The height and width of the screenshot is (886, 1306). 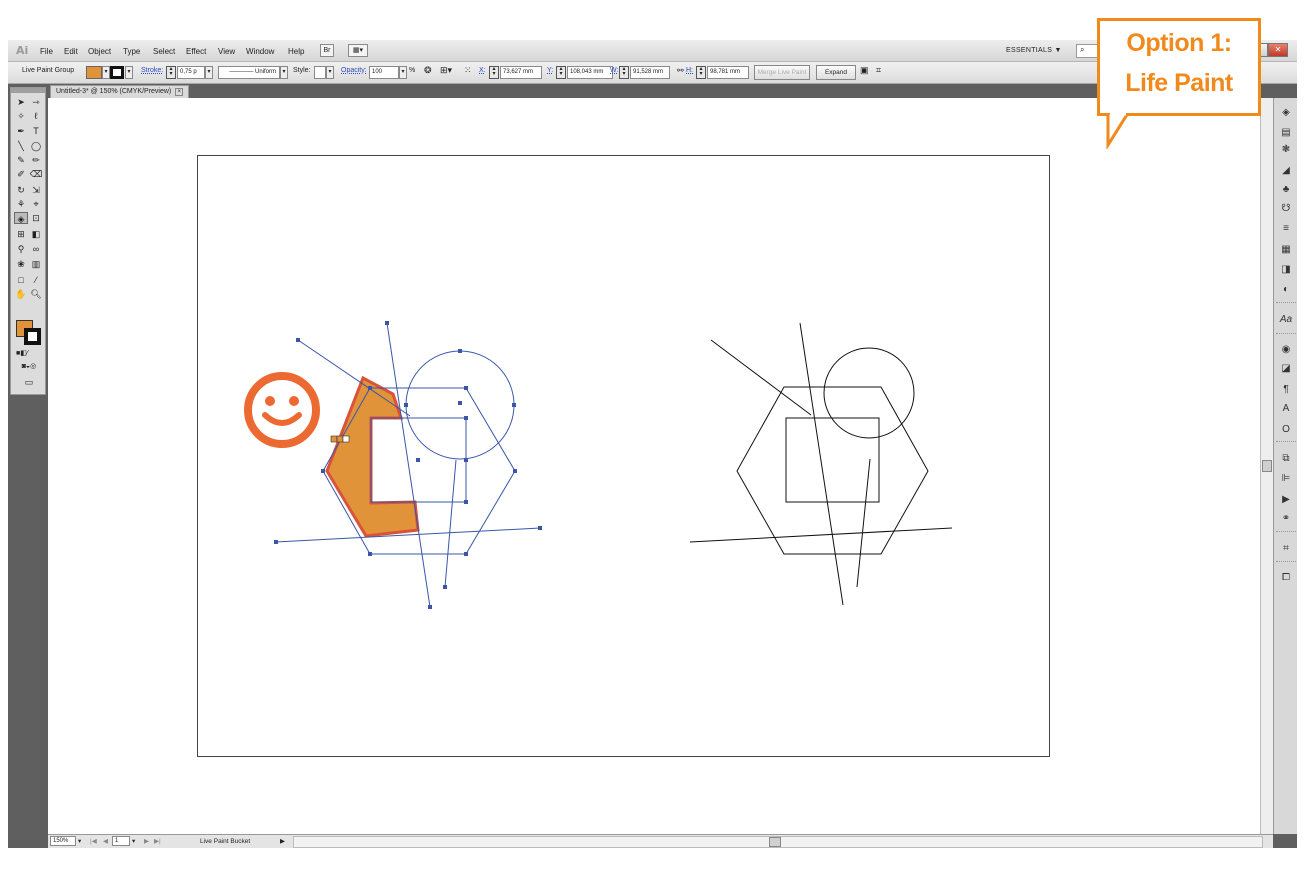 I want to click on circle-path, so click(x=869, y=393).